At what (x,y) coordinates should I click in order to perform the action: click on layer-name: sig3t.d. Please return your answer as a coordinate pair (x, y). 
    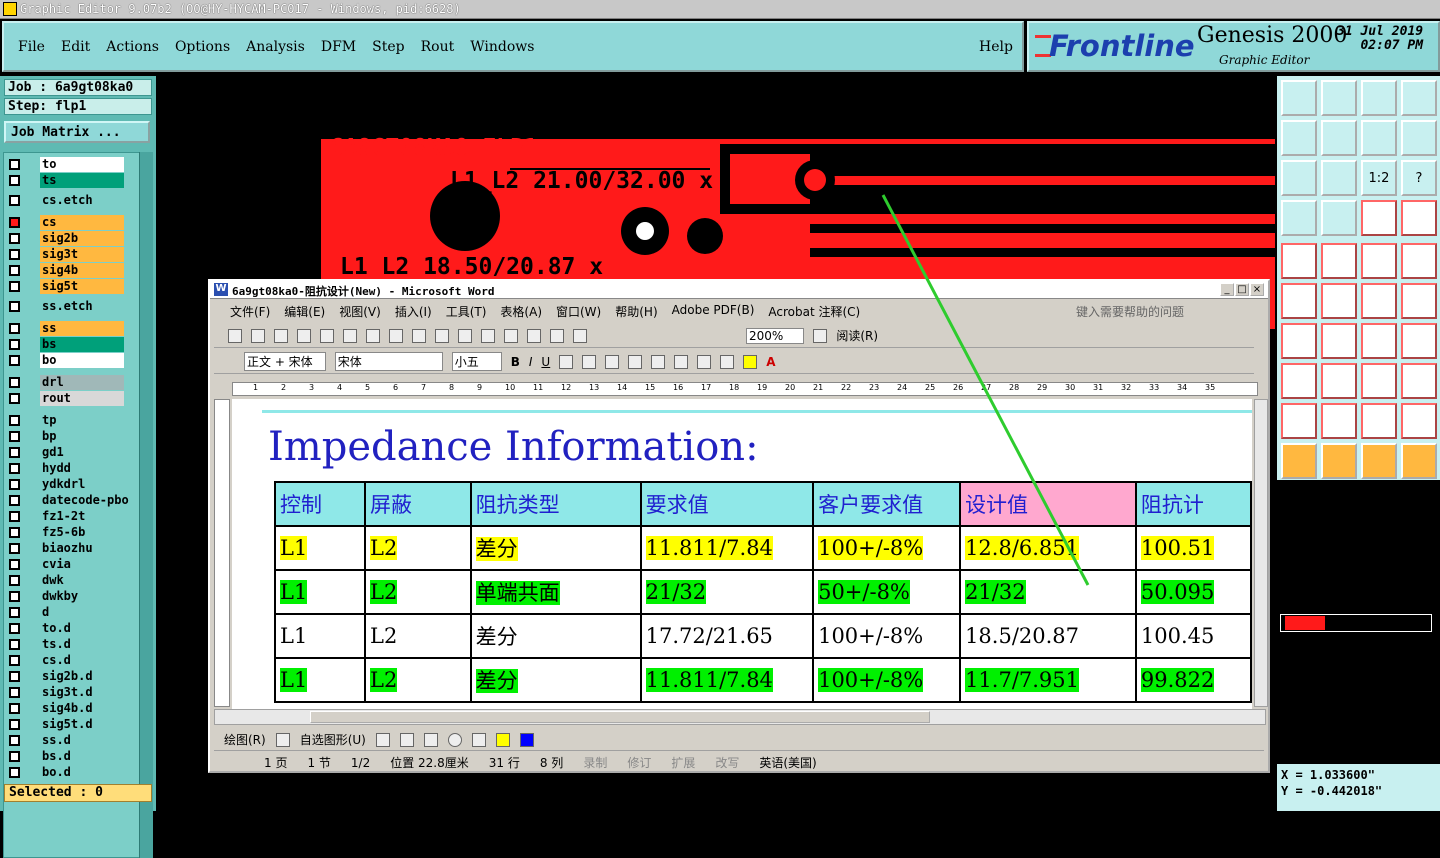
    Looking at the image, I should click on (82, 692).